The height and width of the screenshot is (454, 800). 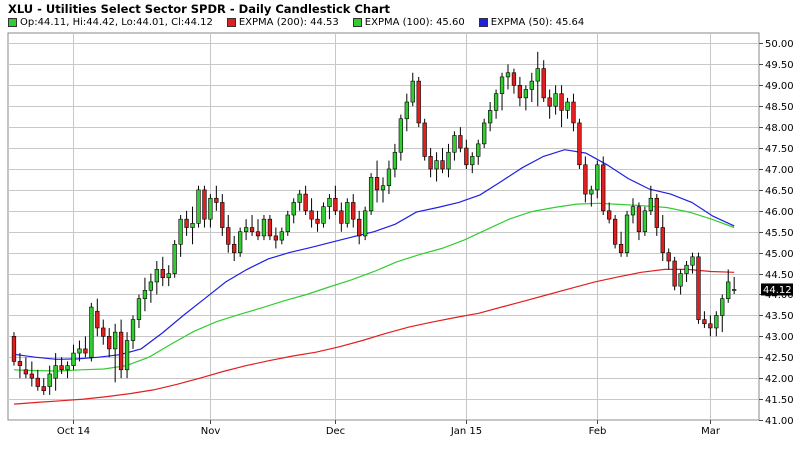 What do you see at coordinates (73, 431) in the screenshot?
I see `x-tick-label: Oct 14` at bounding box center [73, 431].